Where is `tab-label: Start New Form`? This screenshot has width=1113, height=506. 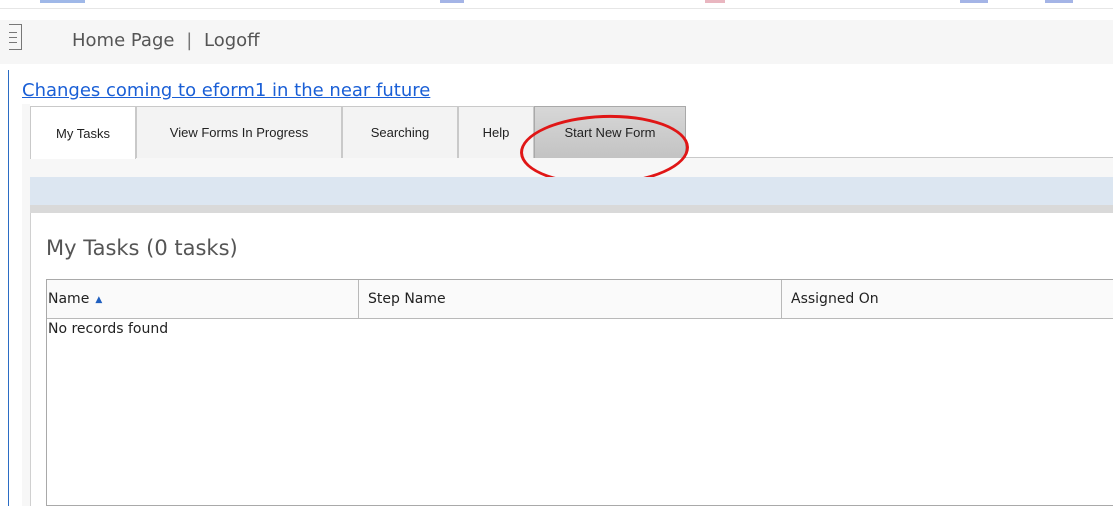
tab-label: Start New Form is located at coordinates (610, 132).